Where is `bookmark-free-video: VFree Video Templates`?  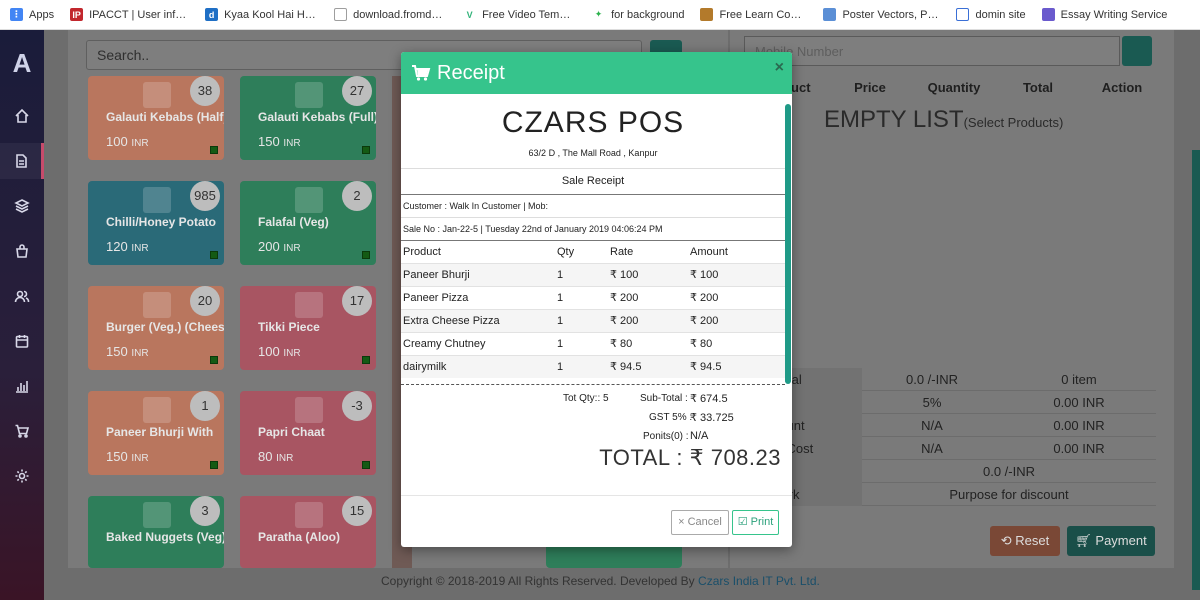
bookmark-free-video: VFree Video Templates is located at coordinates (519, 14).